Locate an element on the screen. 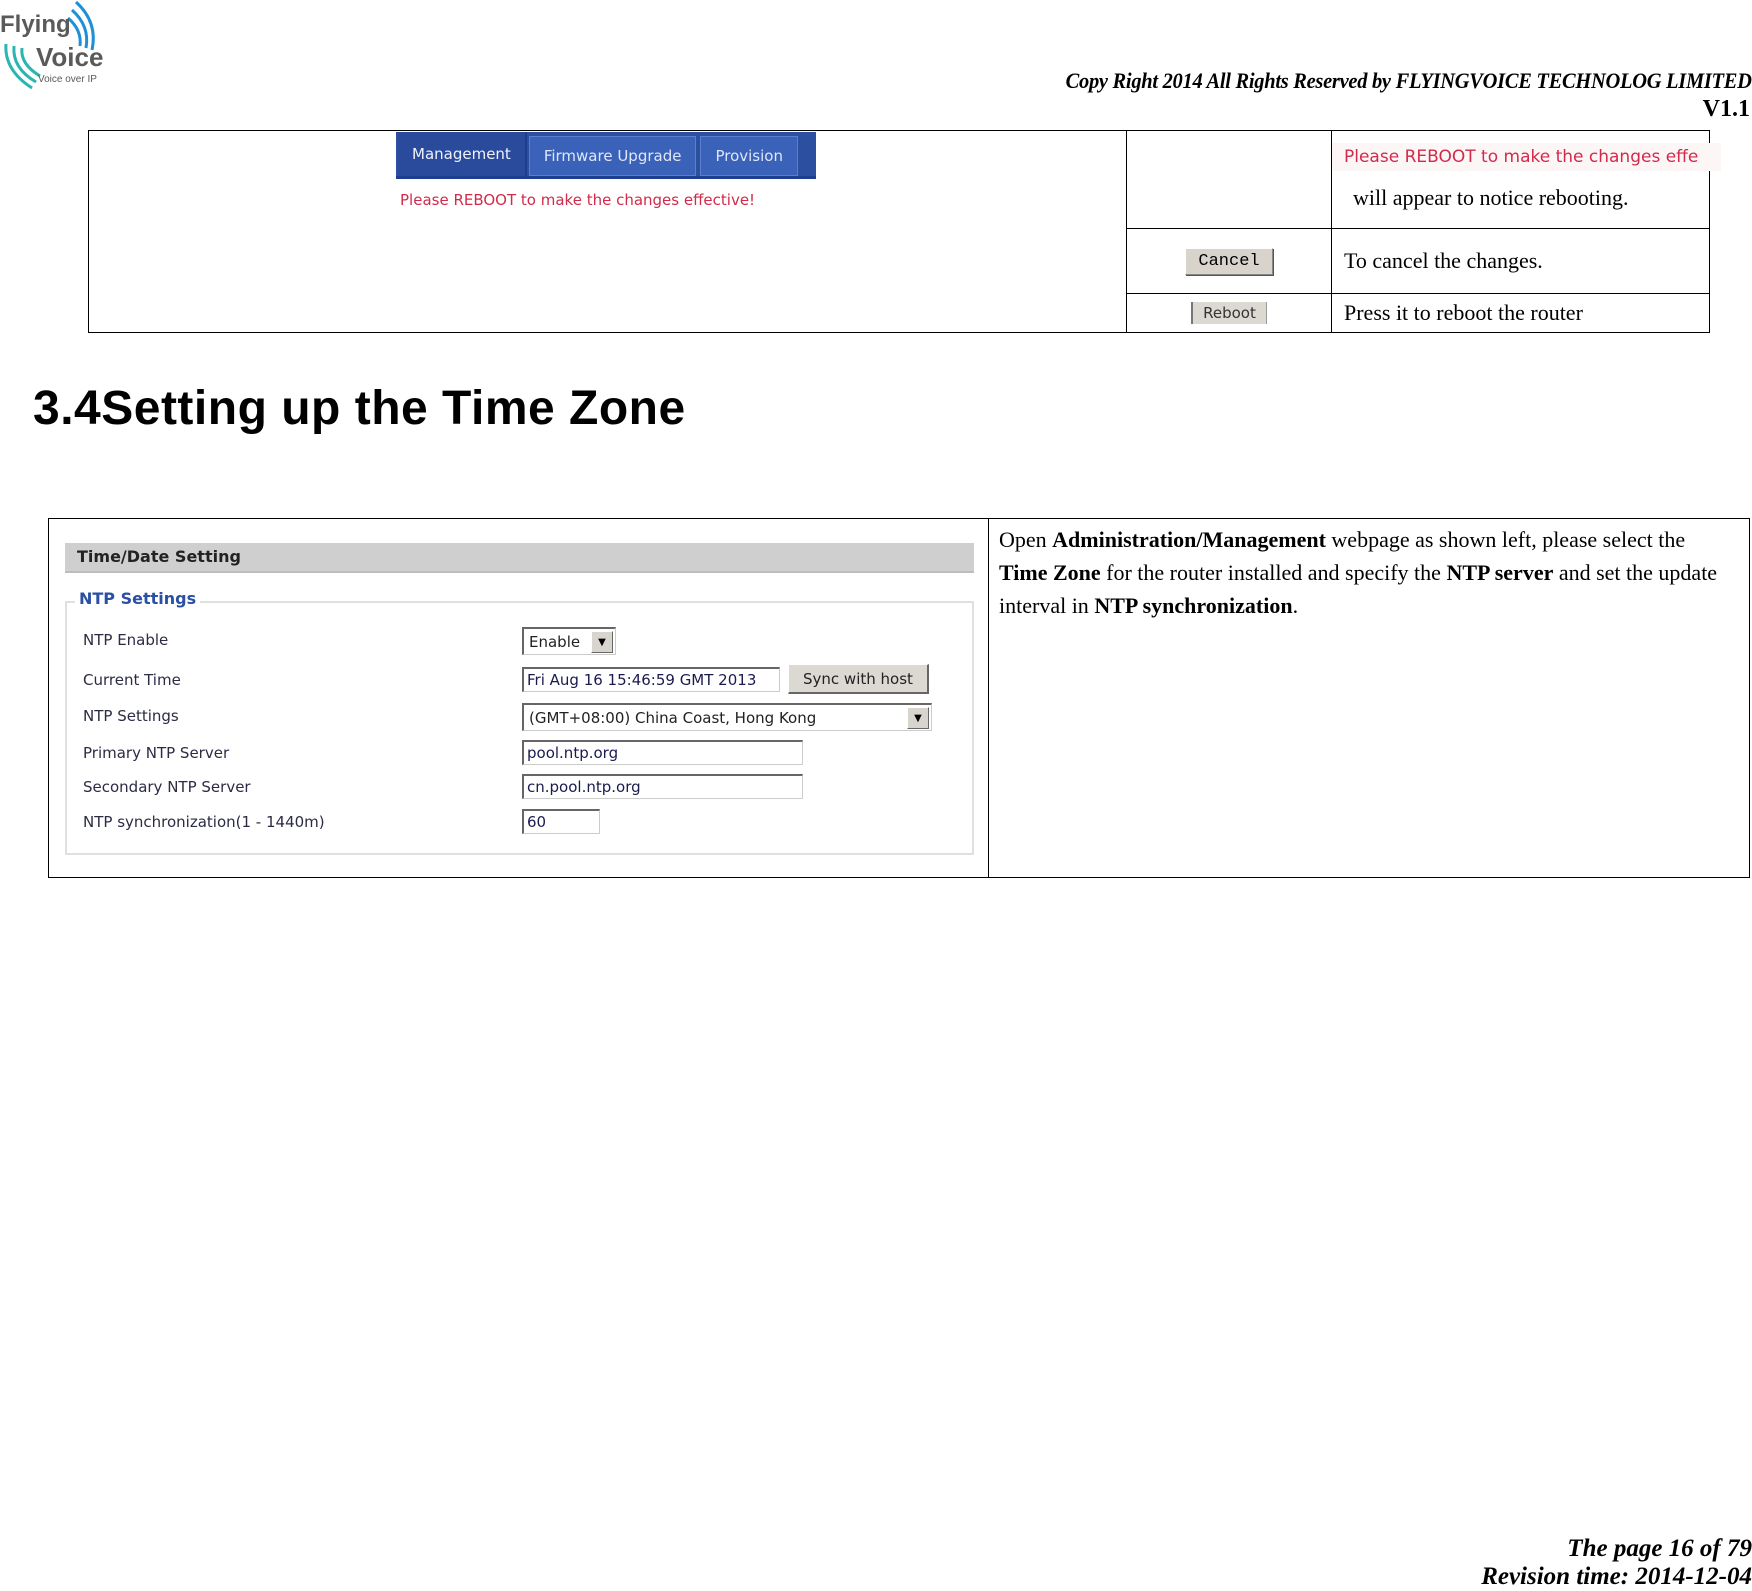 The height and width of the screenshot is (1591, 1752). section-heading: 3.4Setting up the Time Zone is located at coordinates (359, 408).